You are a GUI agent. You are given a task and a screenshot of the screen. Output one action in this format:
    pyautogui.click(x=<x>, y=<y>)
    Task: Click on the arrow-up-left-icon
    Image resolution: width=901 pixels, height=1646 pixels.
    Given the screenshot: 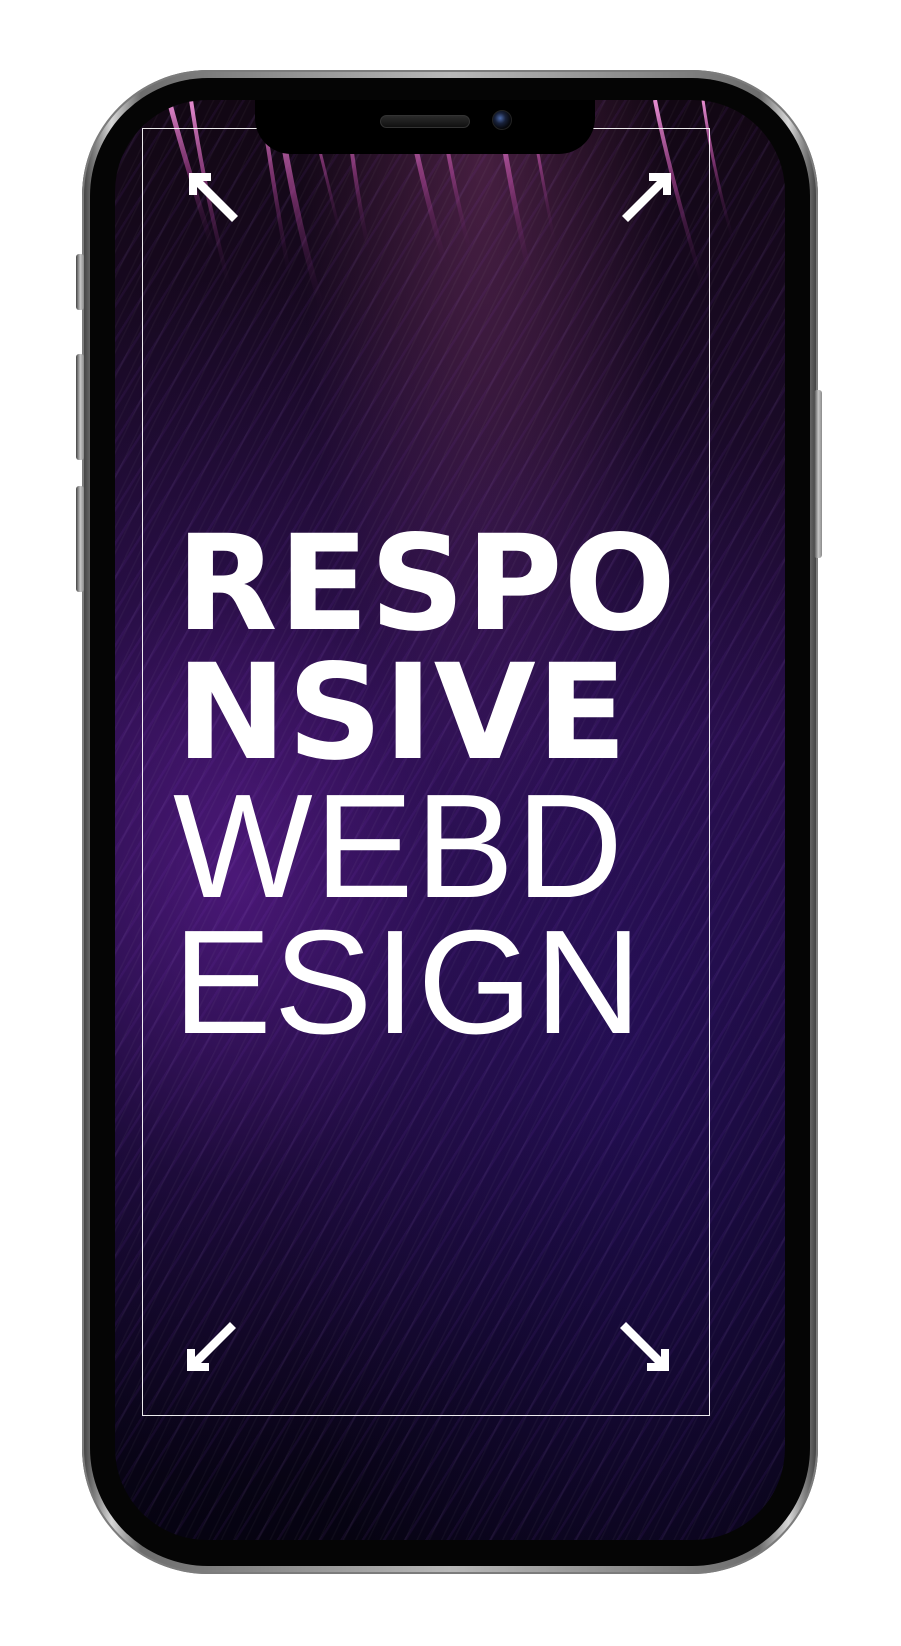 What is the action you would take?
    pyautogui.click(x=213, y=197)
    